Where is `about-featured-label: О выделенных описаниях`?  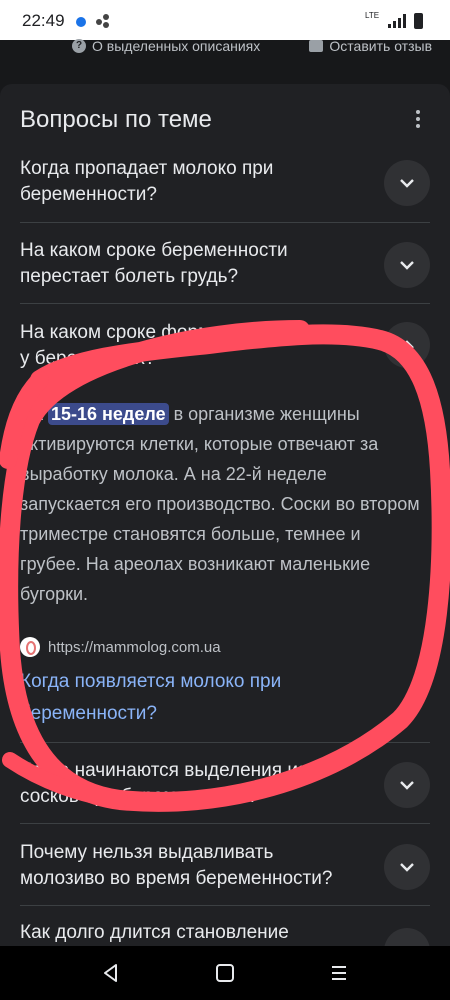
about-featured-label: О выделенных описаниях is located at coordinates (176, 46).